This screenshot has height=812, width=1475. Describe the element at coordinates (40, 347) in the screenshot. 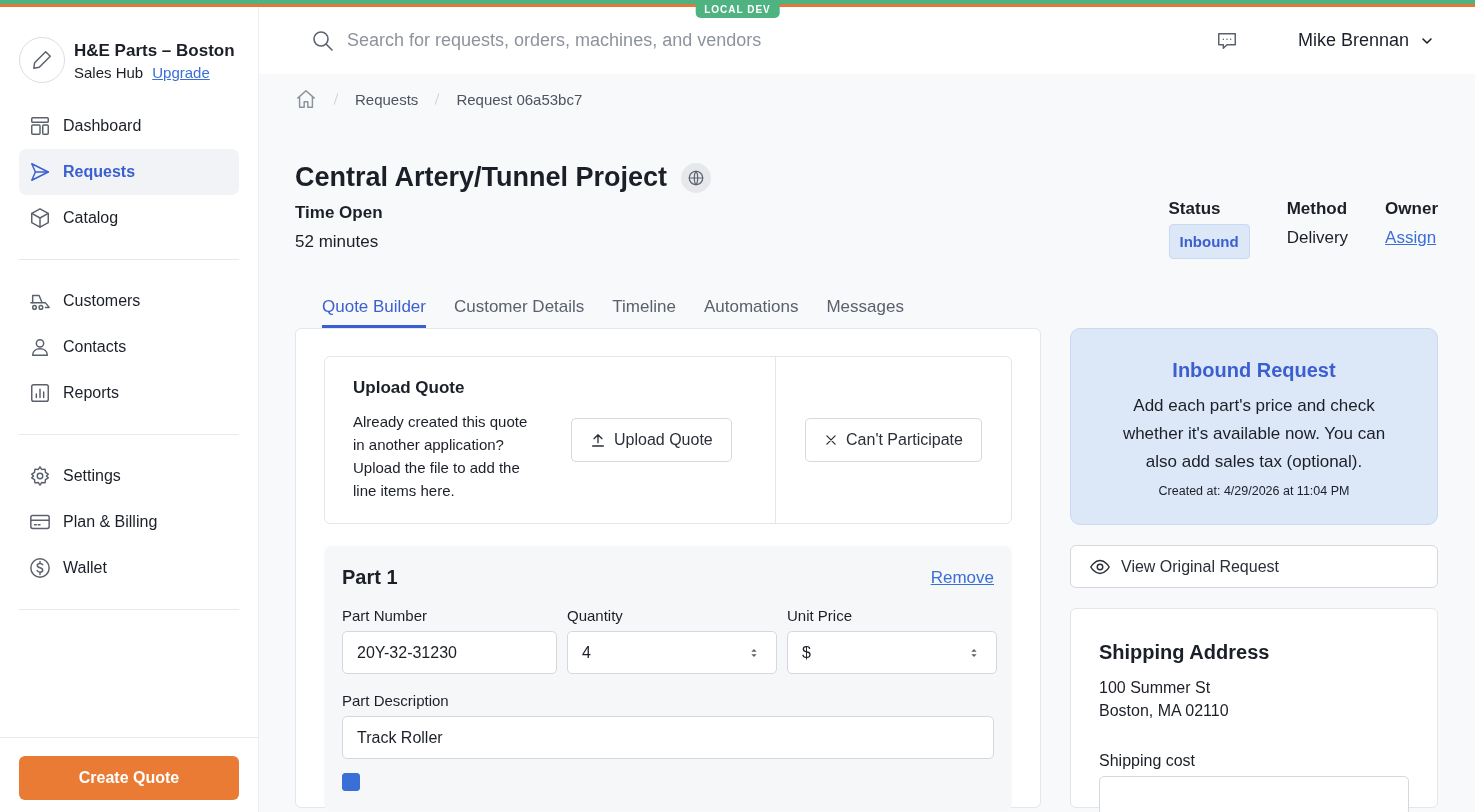

I see `person-icon` at that location.